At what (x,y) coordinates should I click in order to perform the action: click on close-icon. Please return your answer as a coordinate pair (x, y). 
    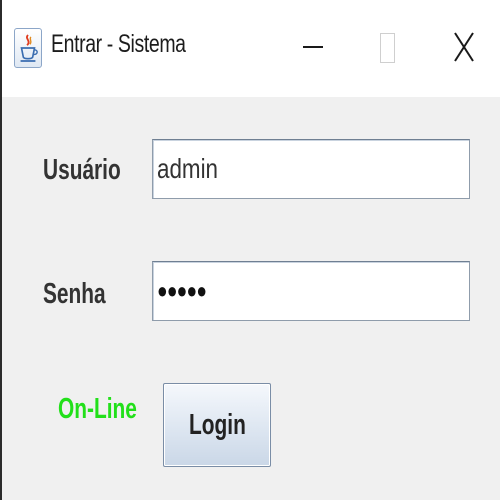
    Looking at the image, I should click on (464, 47).